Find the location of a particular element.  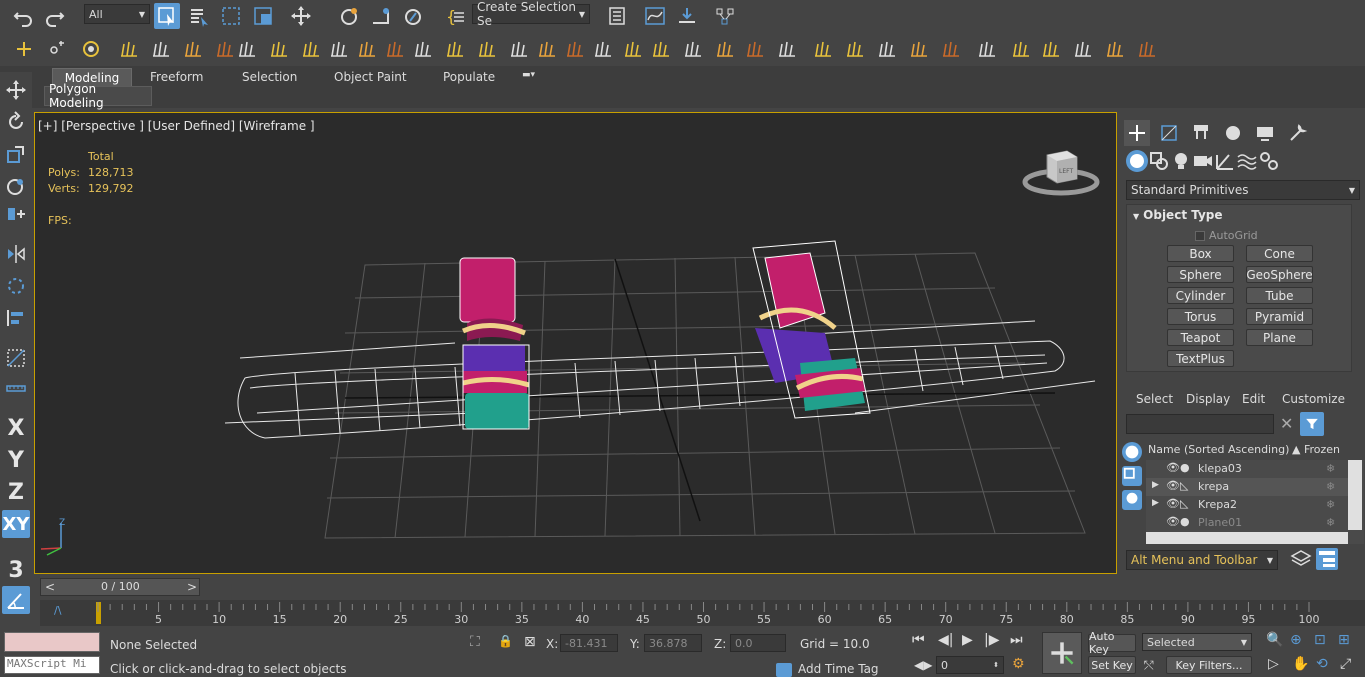

col-name-header: Name (Sorted Ascending) is located at coordinates (1218, 449).